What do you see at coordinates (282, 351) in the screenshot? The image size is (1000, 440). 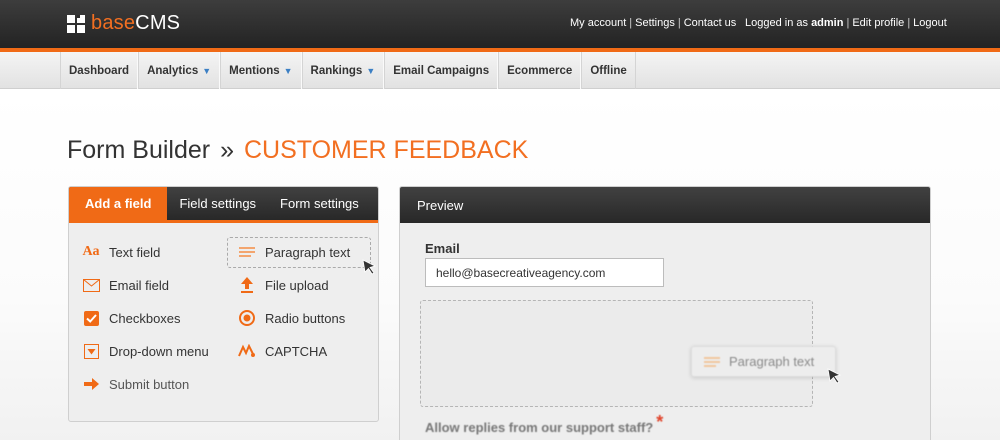 I see `field-captcha: CAPTCHA` at bounding box center [282, 351].